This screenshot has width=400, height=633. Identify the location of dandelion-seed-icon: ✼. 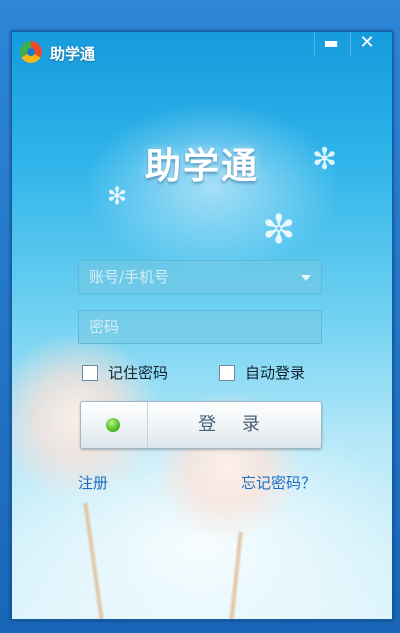
(279, 230).